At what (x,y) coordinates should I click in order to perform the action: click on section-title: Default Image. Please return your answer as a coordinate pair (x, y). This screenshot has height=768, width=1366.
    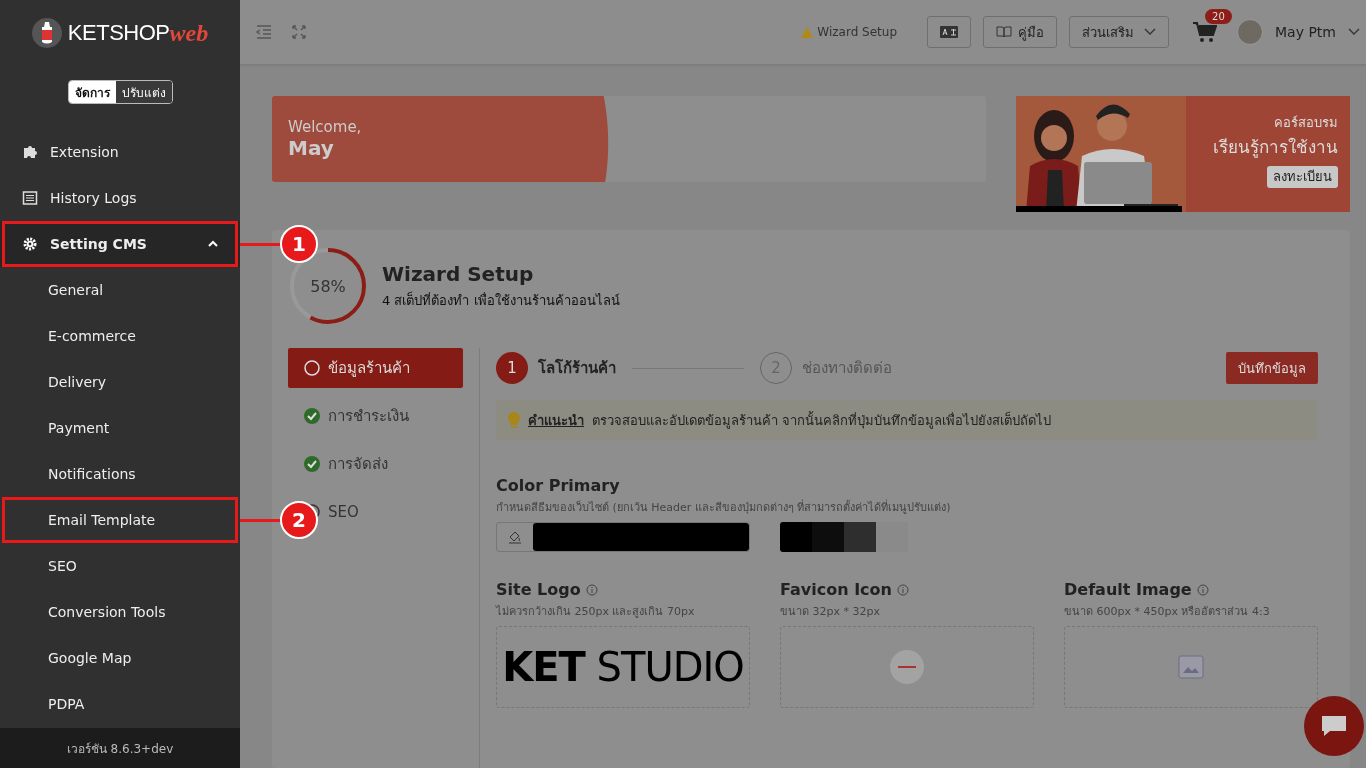
    Looking at the image, I should click on (1191, 589).